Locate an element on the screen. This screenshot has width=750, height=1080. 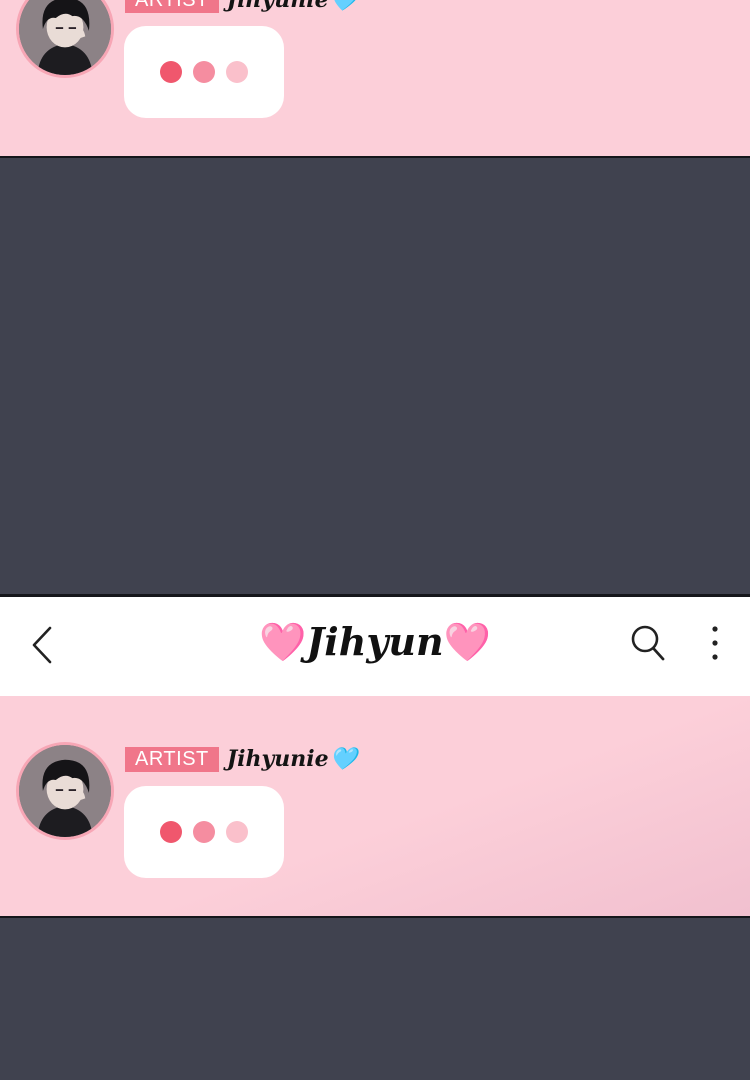
more-options-button is located at coordinates (715, 643).